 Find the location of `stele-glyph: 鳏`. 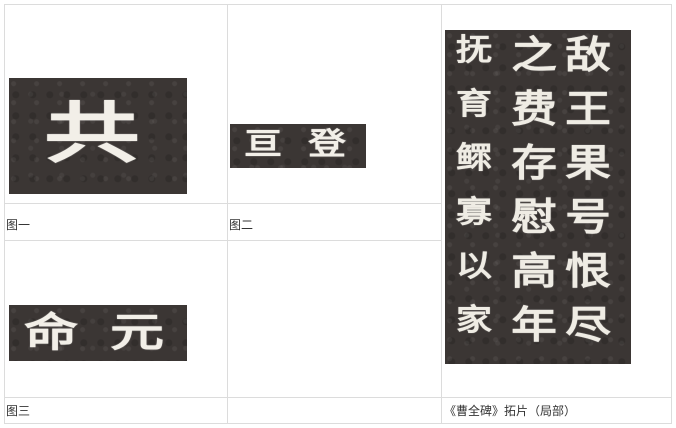

stele-glyph: 鳏 is located at coordinates (474, 158).